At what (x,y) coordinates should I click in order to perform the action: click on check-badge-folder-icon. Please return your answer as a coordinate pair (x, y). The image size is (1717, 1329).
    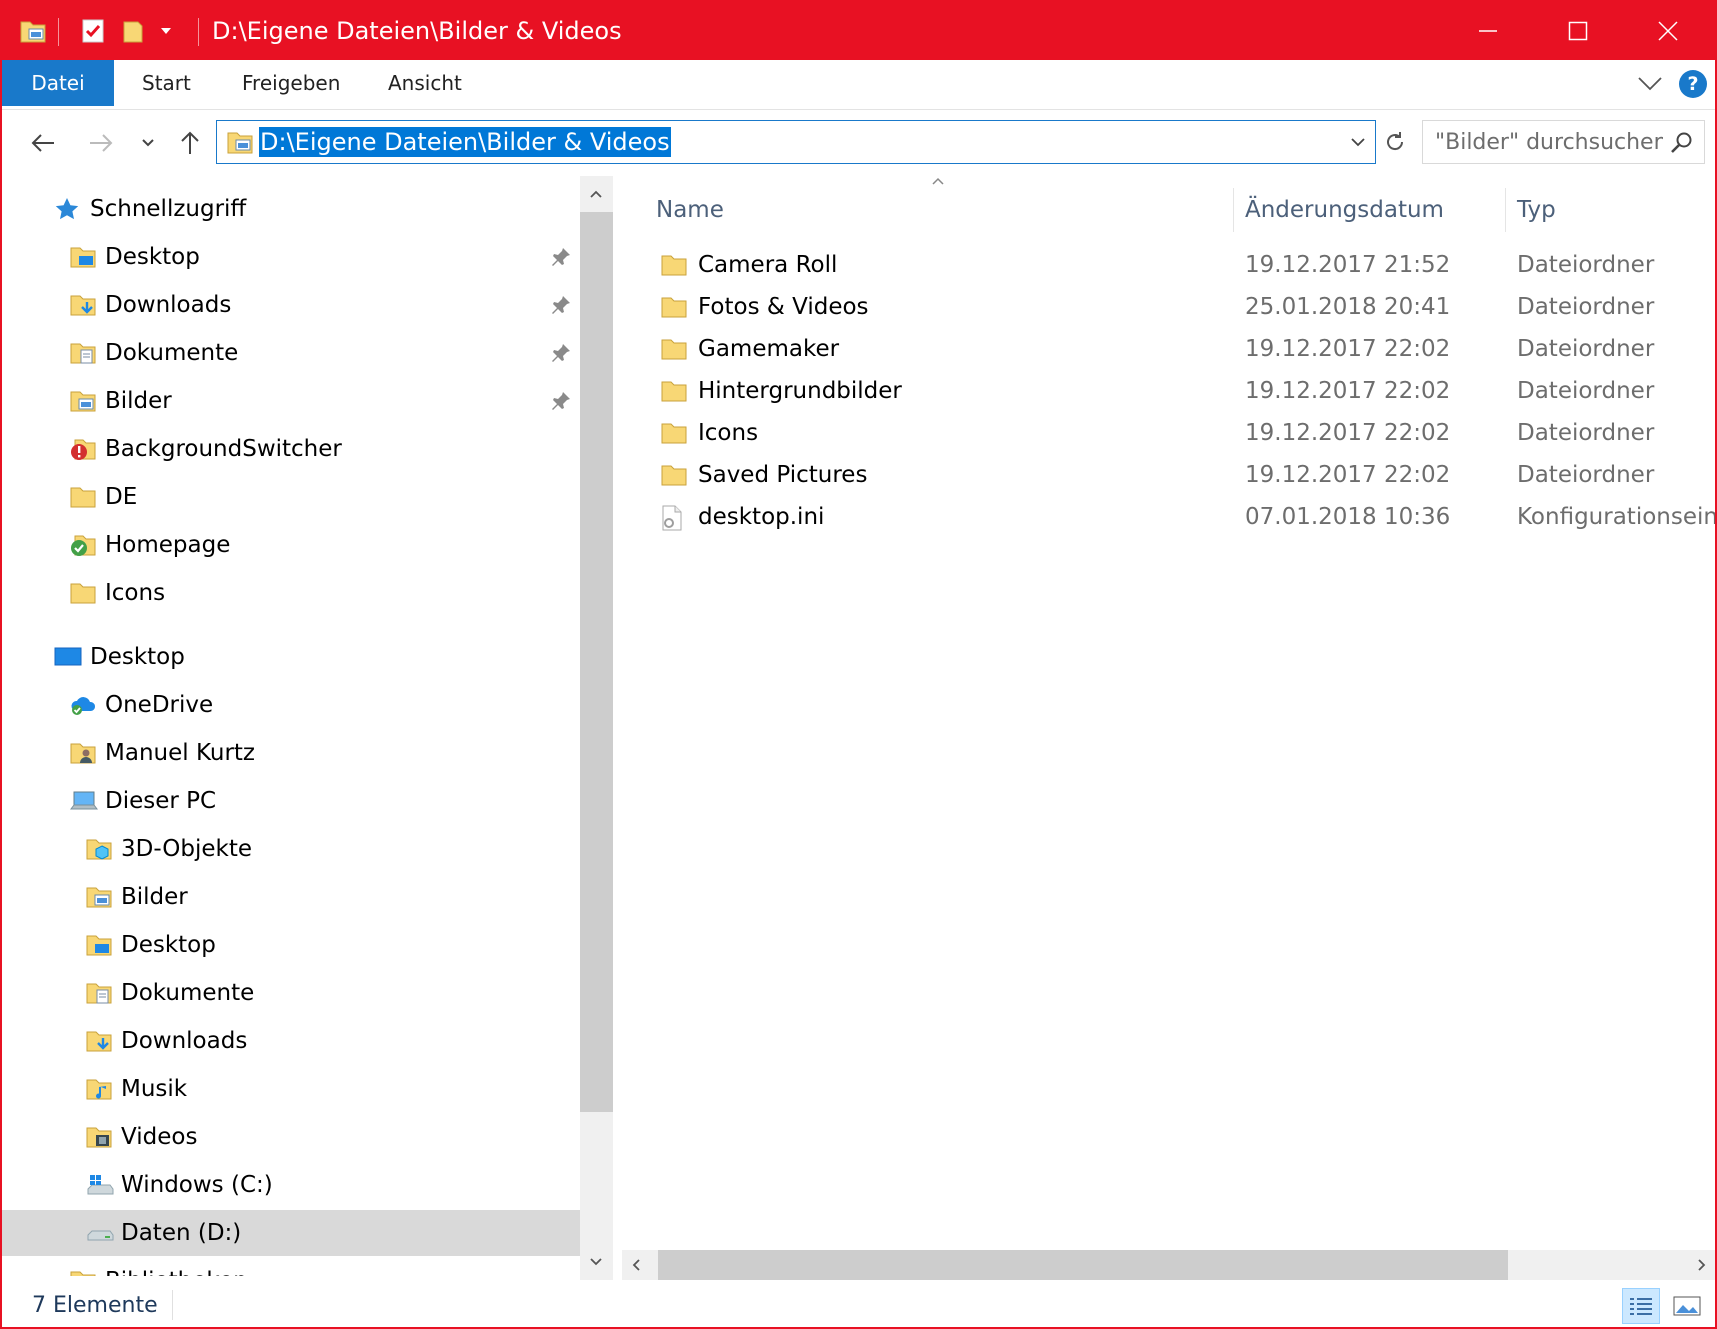
    Looking at the image, I should click on (83, 545).